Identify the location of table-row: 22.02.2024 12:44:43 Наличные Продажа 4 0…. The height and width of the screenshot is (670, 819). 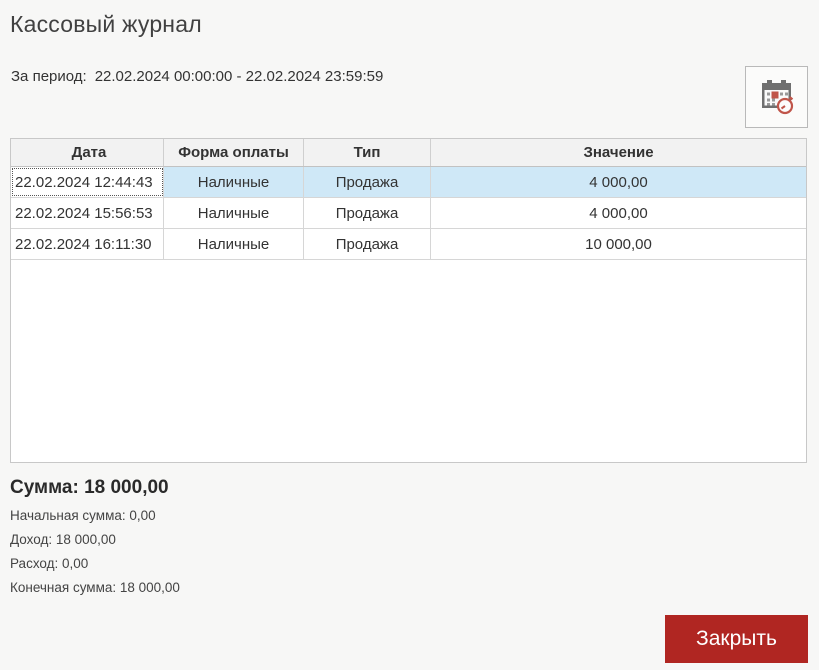
(408, 182).